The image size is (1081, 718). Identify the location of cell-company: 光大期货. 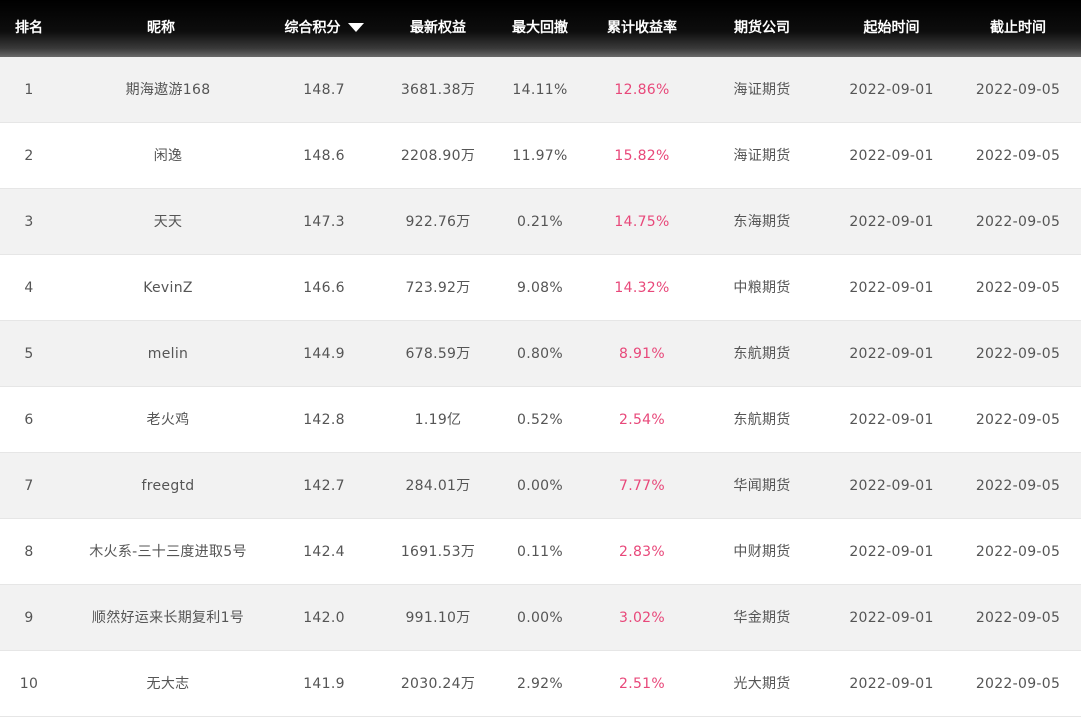
(762, 684).